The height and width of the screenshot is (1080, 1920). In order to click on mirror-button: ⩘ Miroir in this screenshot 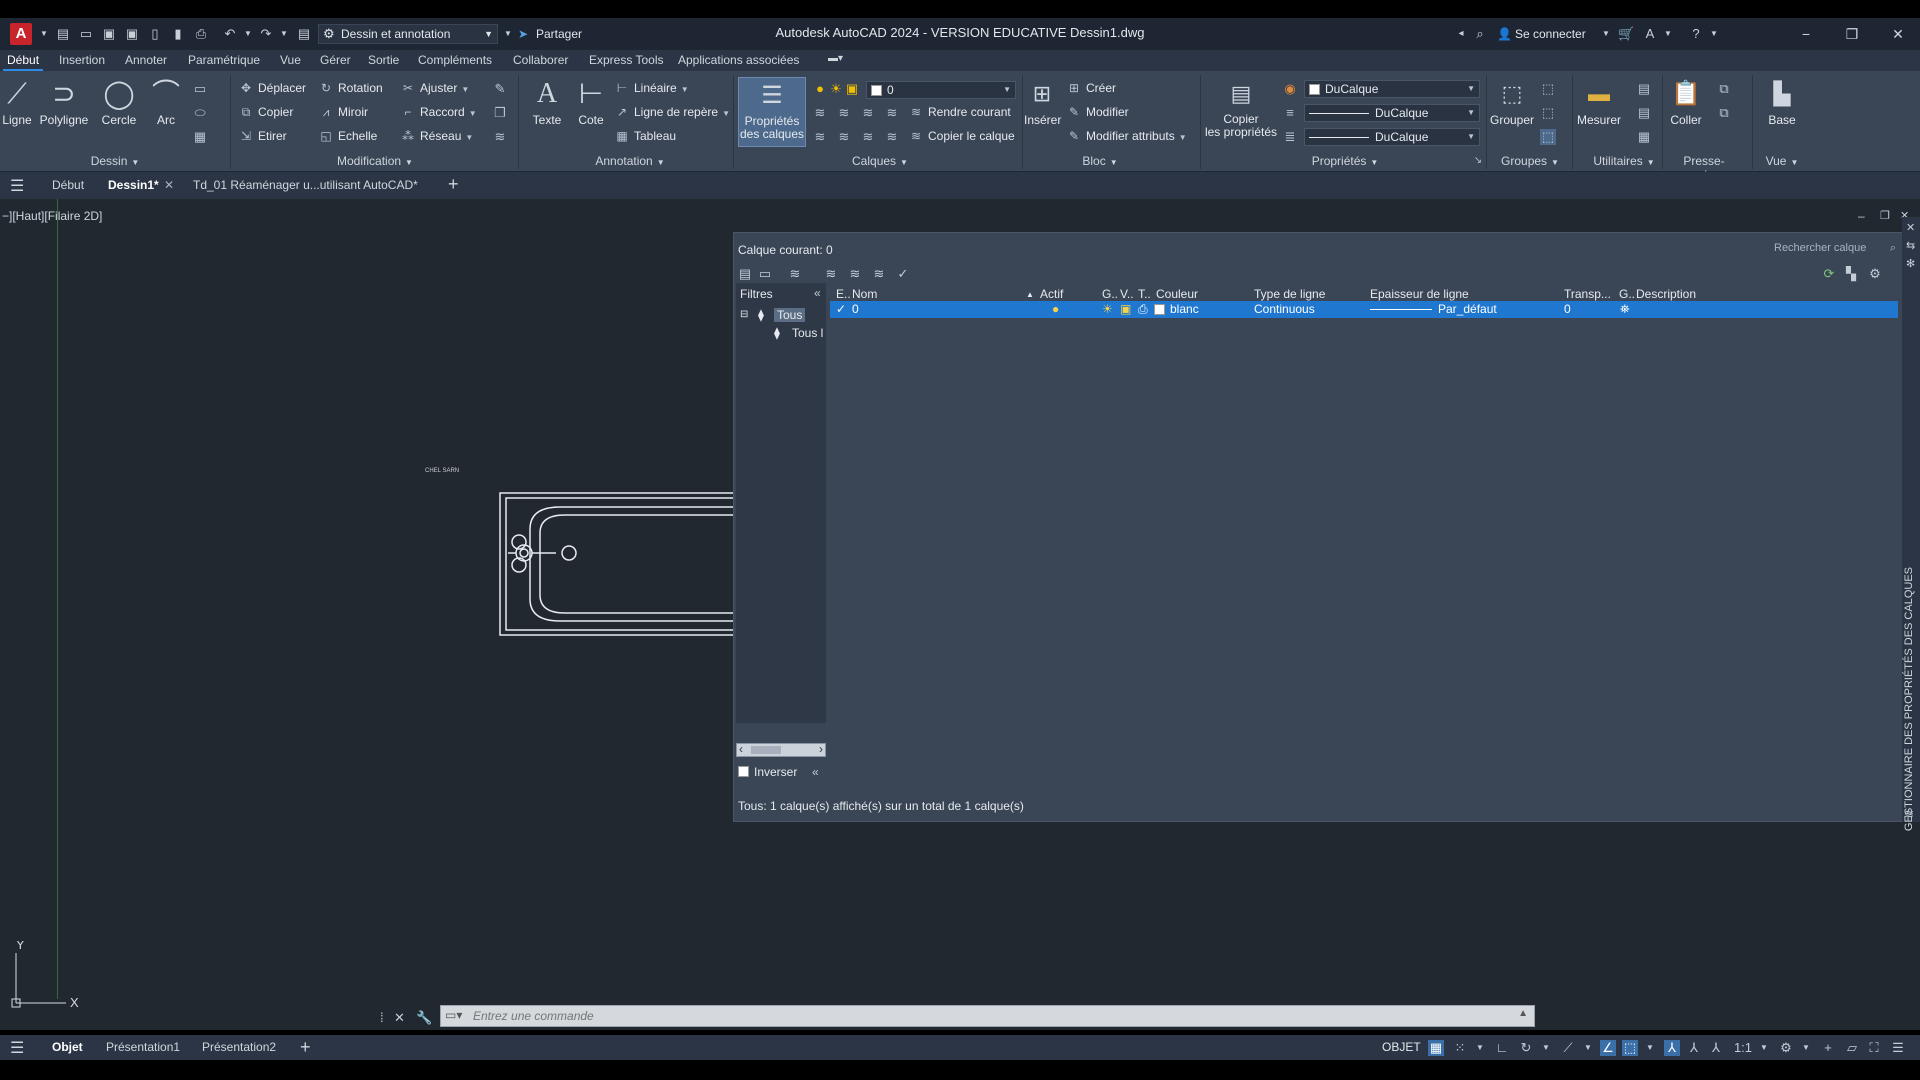, I will do `click(343, 112)`.